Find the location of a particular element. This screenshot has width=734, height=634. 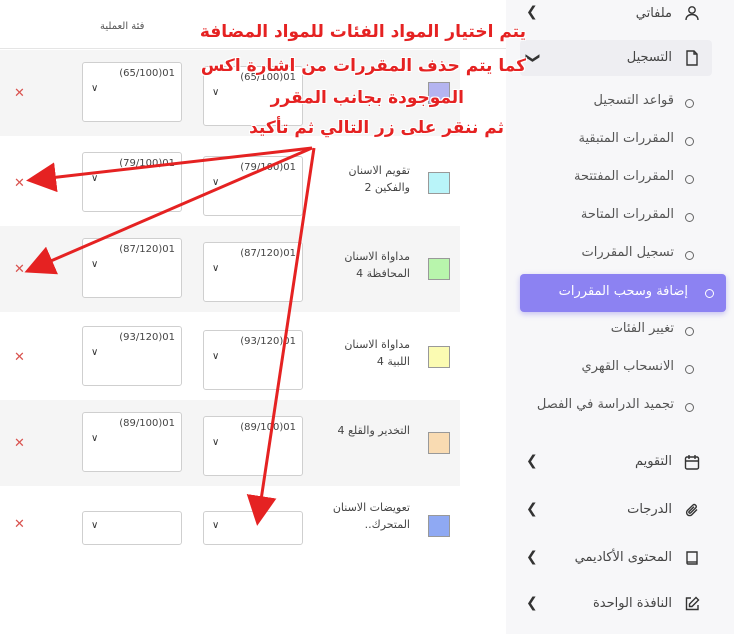

sidebar-item-label: النافذة الواحدة is located at coordinates (632, 603).